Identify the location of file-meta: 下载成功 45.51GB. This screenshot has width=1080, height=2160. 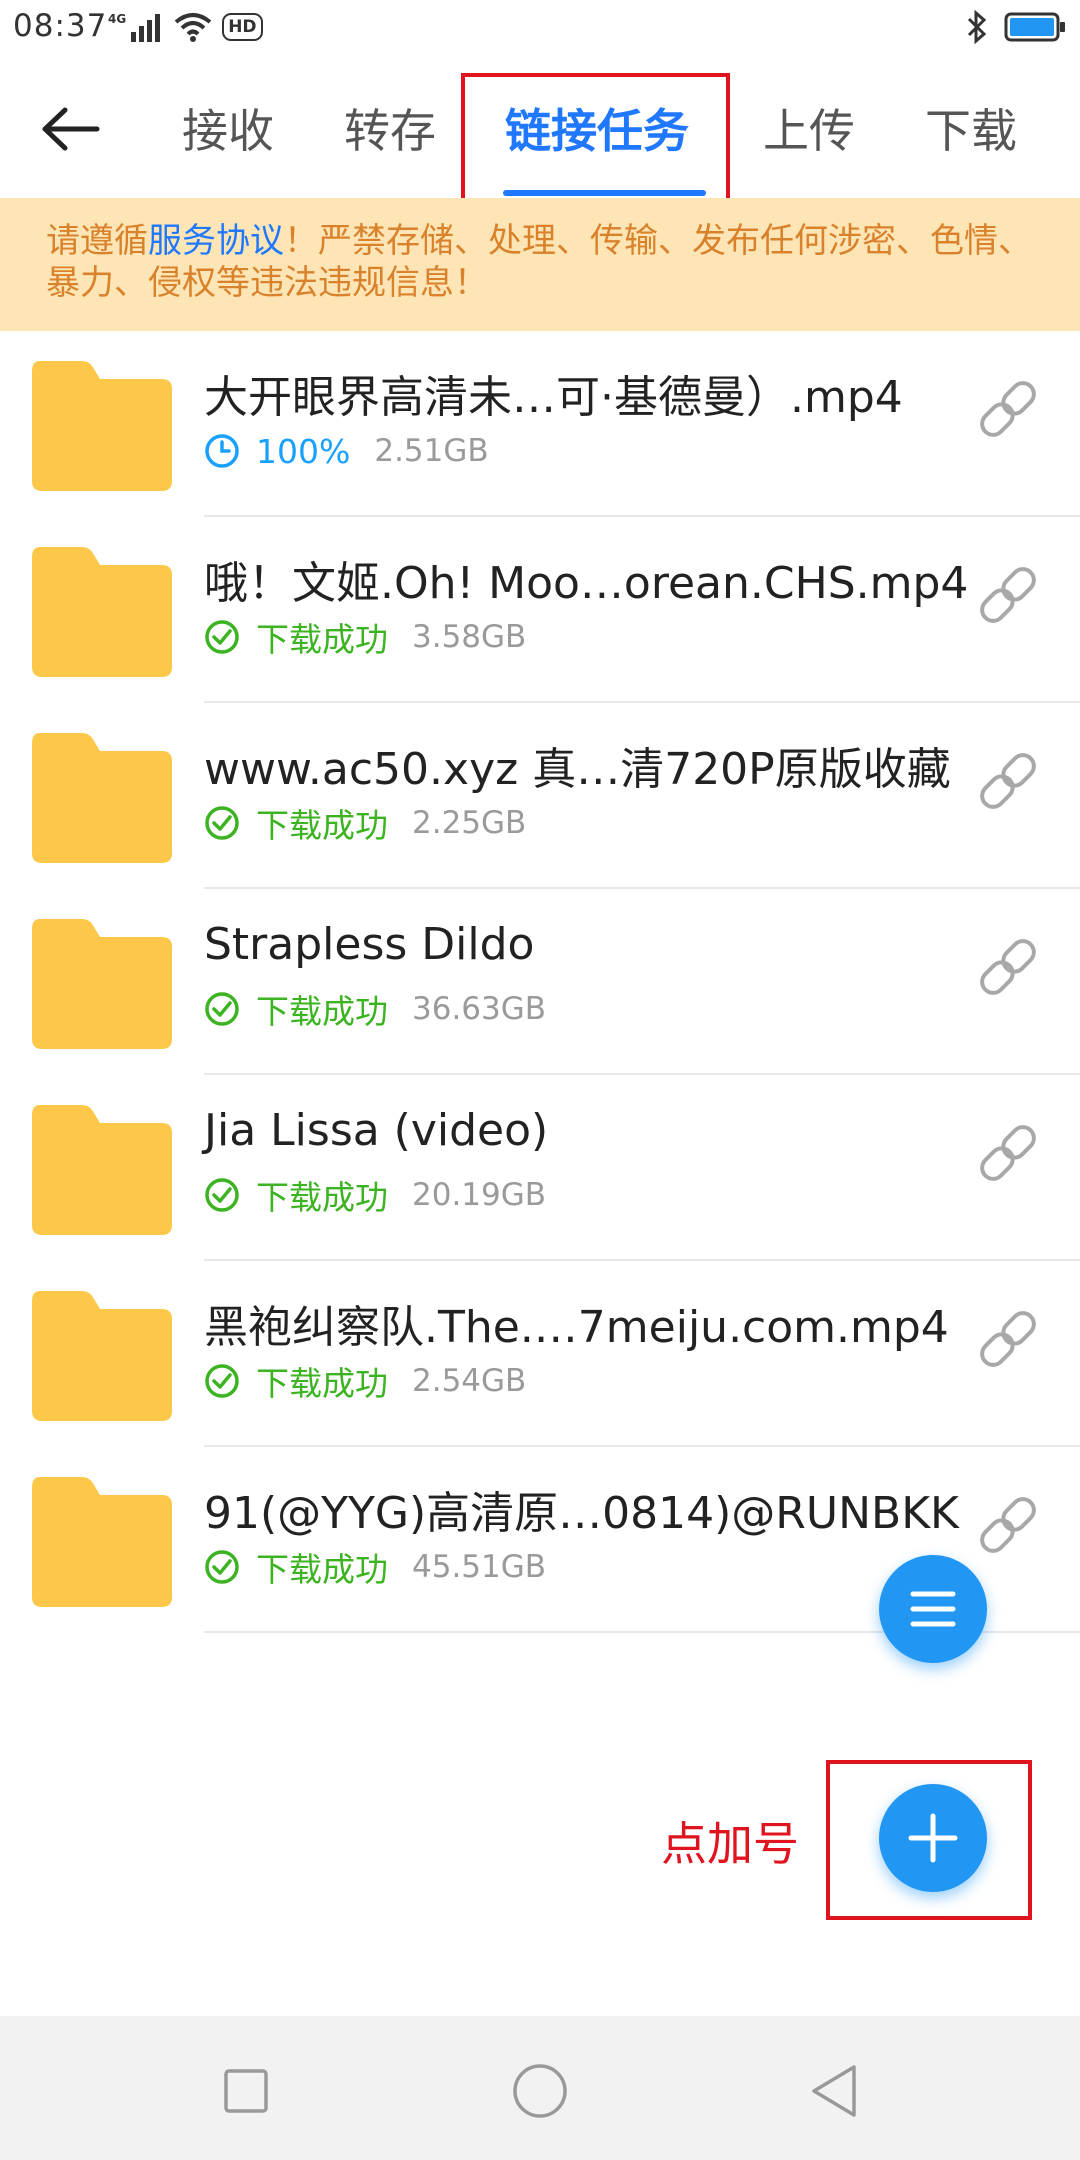
(375, 1568).